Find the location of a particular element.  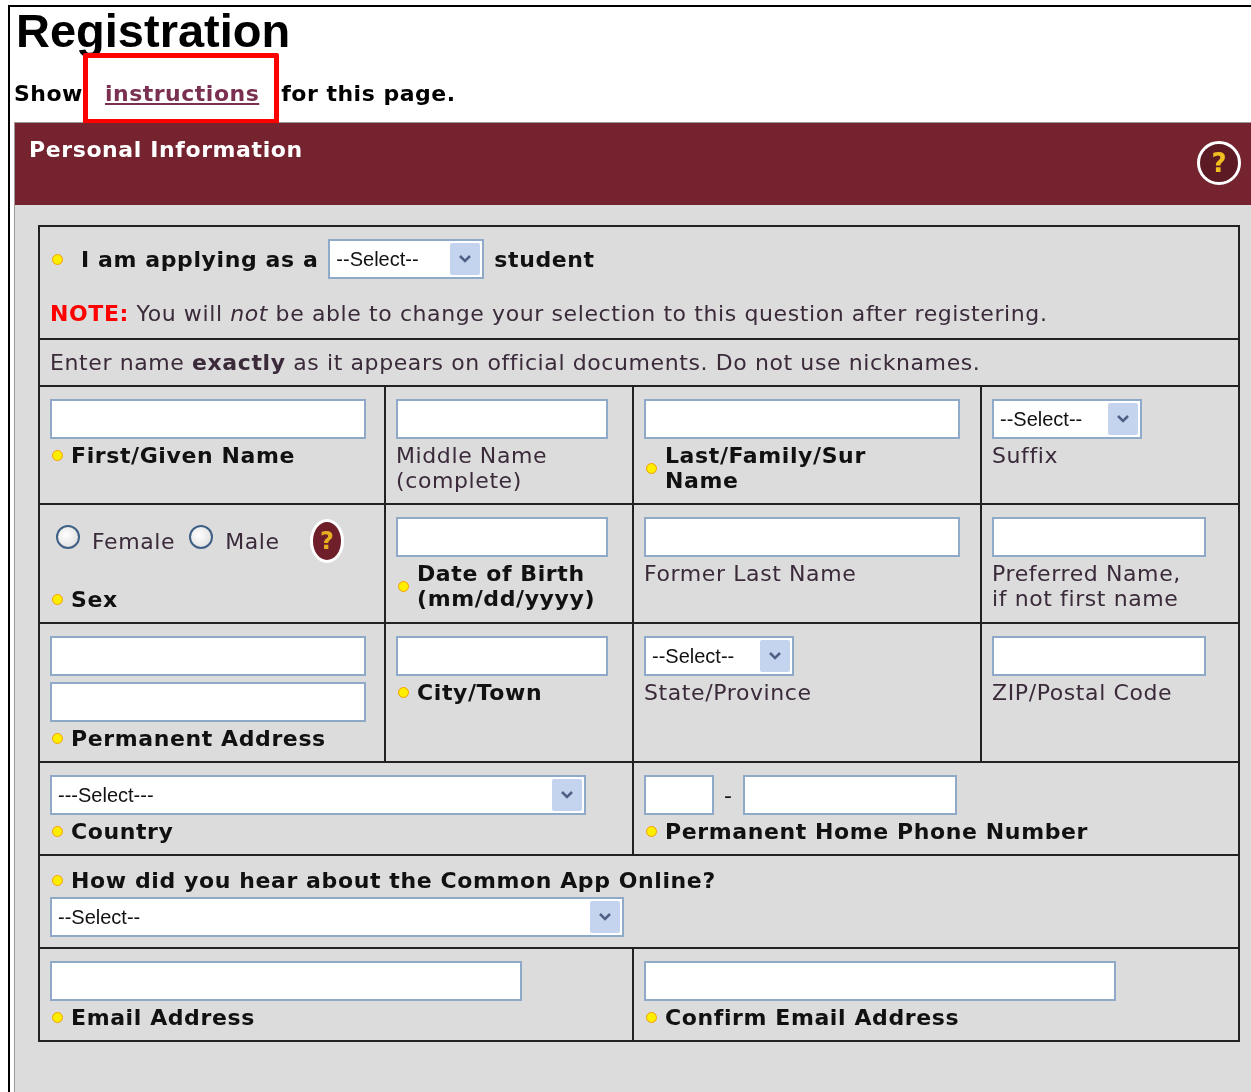

dash-text: - is located at coordinates (728, 795).